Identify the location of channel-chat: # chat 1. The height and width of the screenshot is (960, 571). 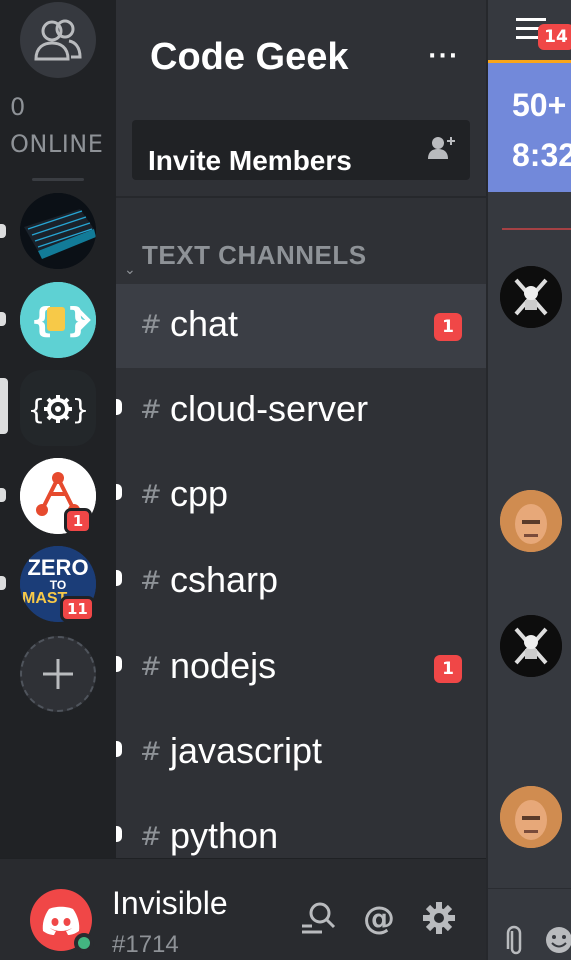
(301, 326).